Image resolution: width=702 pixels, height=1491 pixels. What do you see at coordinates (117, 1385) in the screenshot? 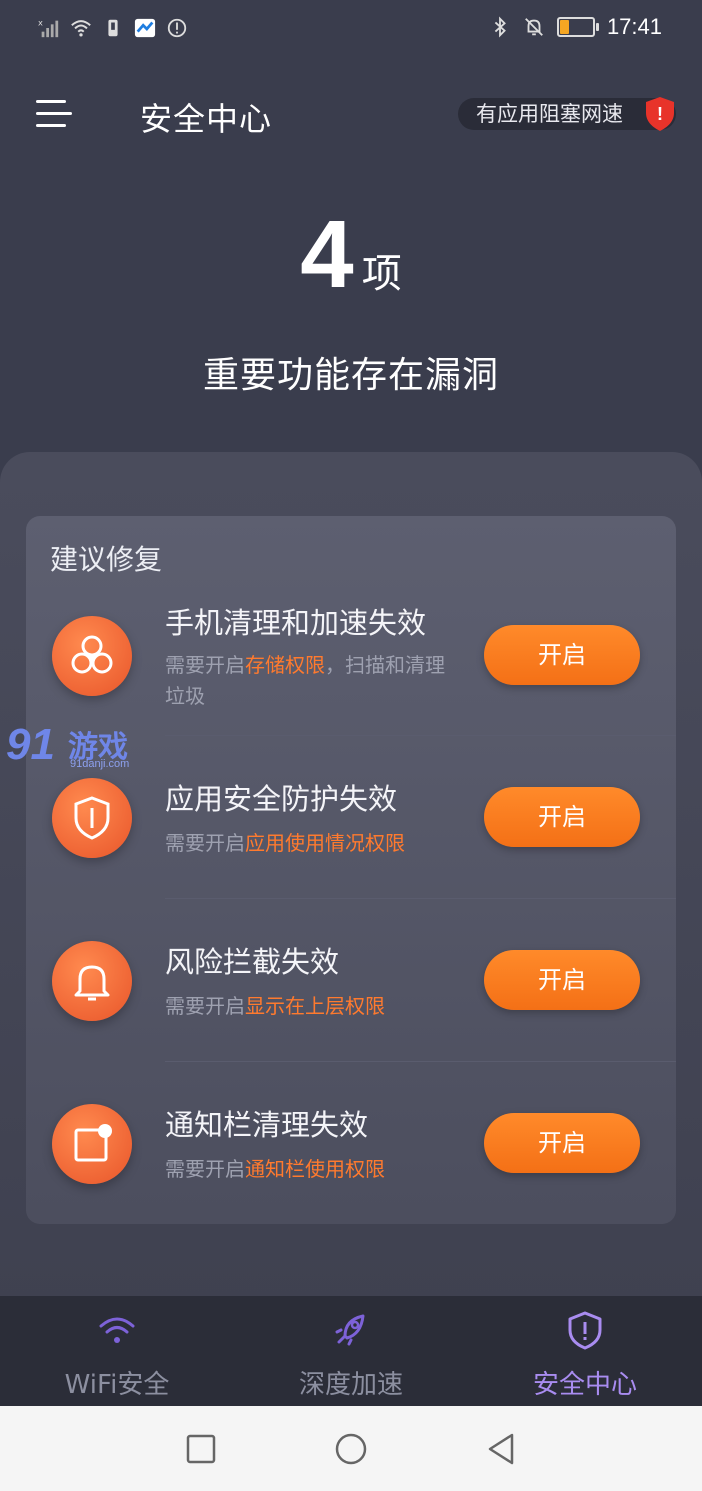
I see `tab-label: WiFi安全` at bounding box center [117, 1385].